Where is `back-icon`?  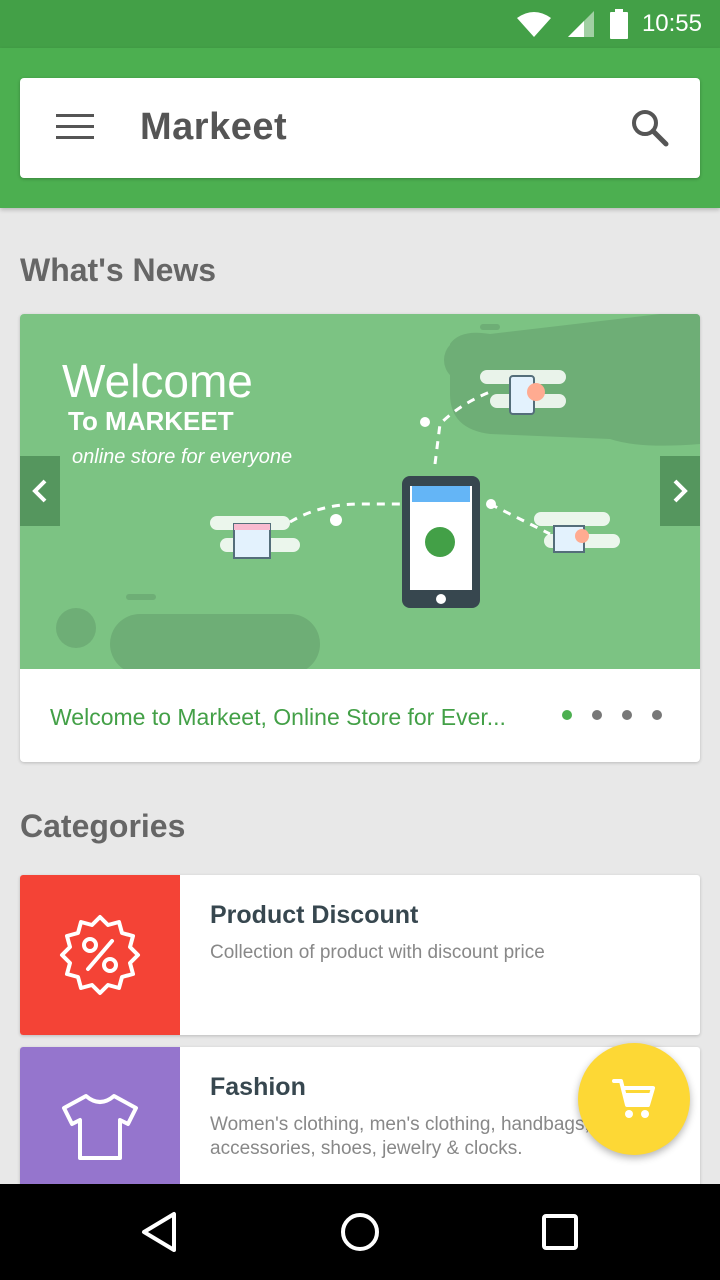
back-icon is located at coordinates (160, 1232).